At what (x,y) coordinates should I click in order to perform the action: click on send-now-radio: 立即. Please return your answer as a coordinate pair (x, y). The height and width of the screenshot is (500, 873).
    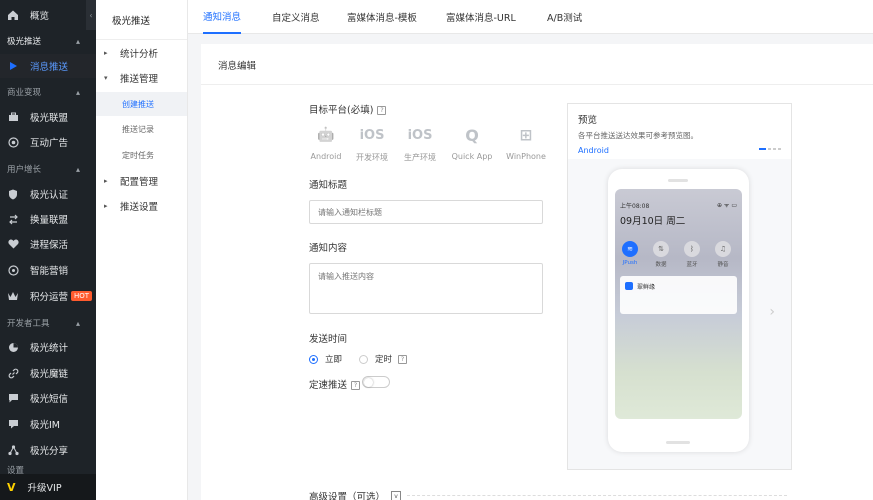
    Looking at the image, I should click on (325, 359).